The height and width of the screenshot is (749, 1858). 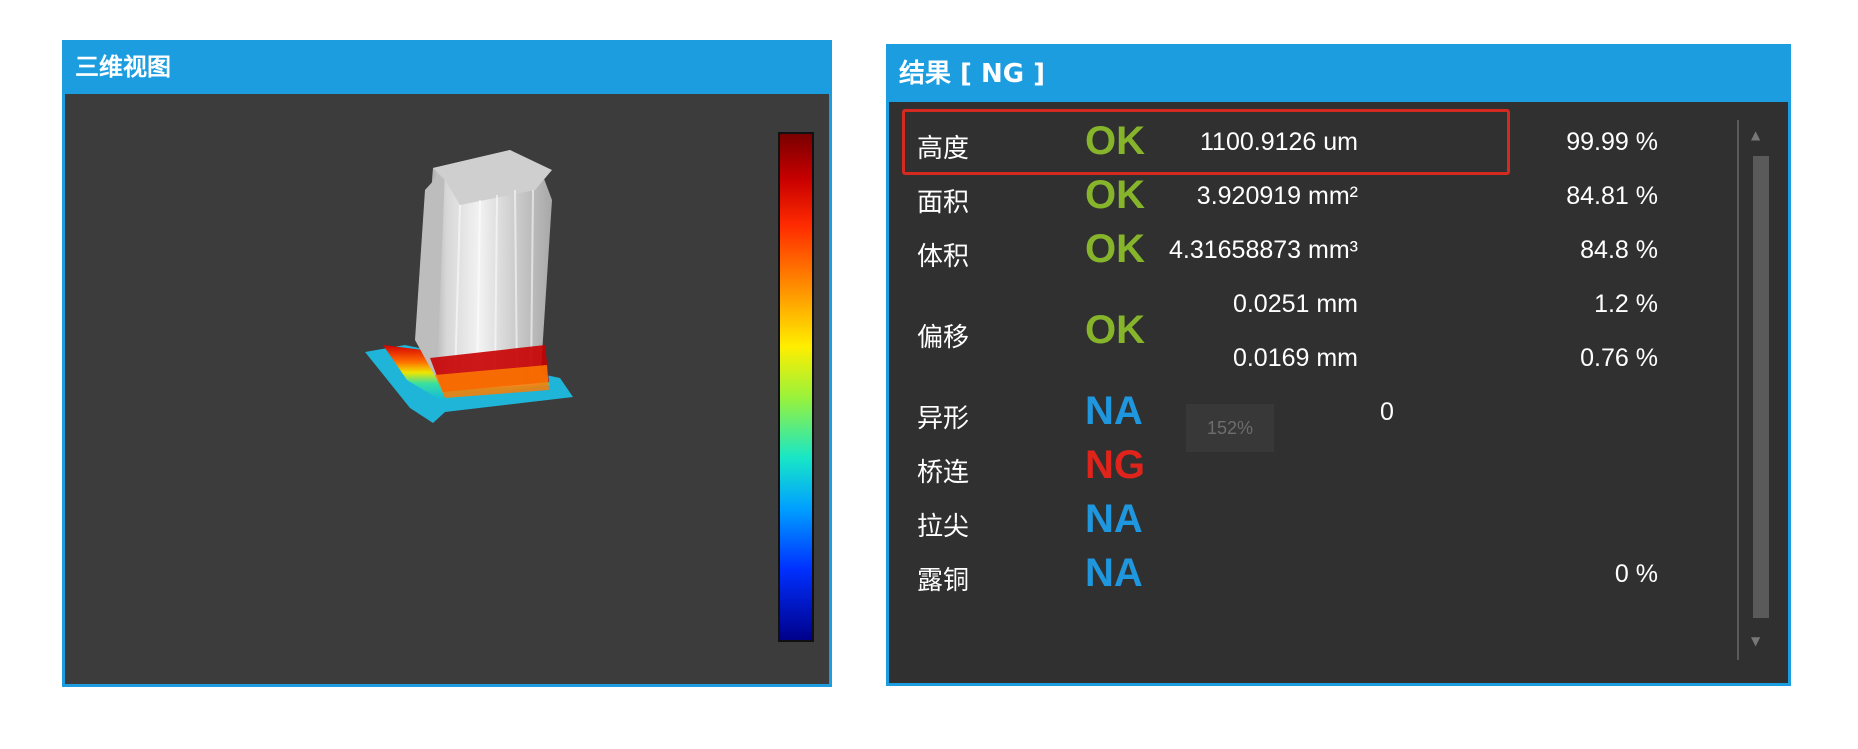 I want to click on zoom-tooltip: 152%, so click(x=1230, y=428).